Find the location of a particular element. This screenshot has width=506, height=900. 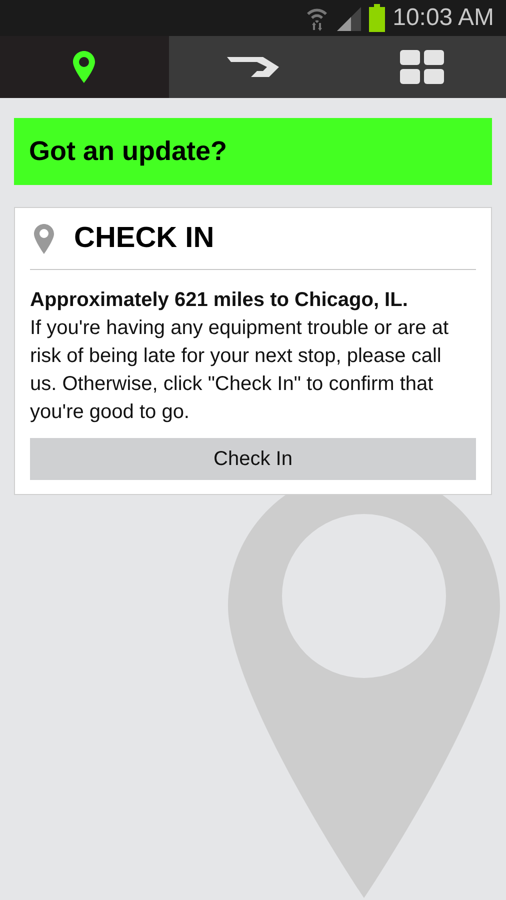

turn-arrow-icon is located at coordinates (253, 67).